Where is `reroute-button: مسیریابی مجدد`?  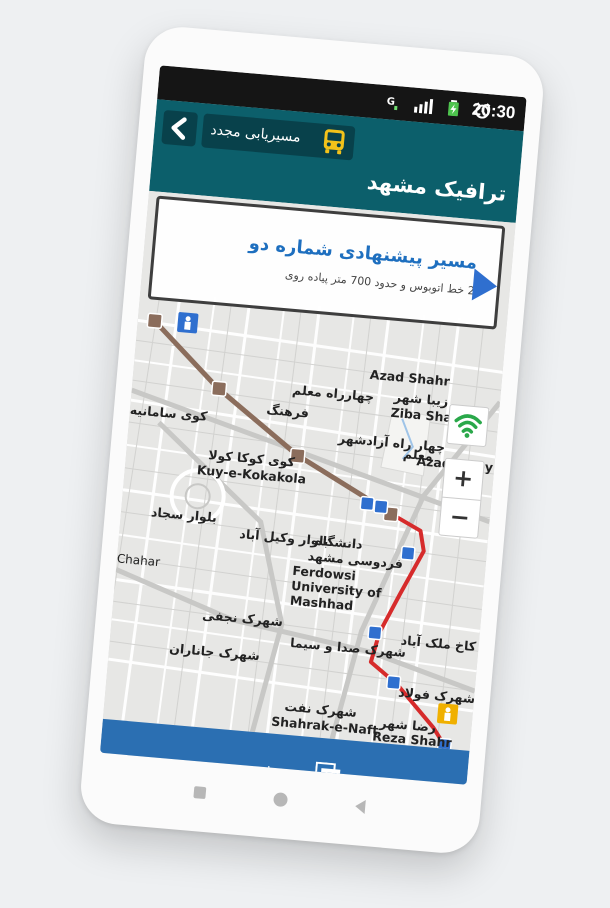
reroute-button: مسیریابی مجدد is located at coordinates (278, 137).